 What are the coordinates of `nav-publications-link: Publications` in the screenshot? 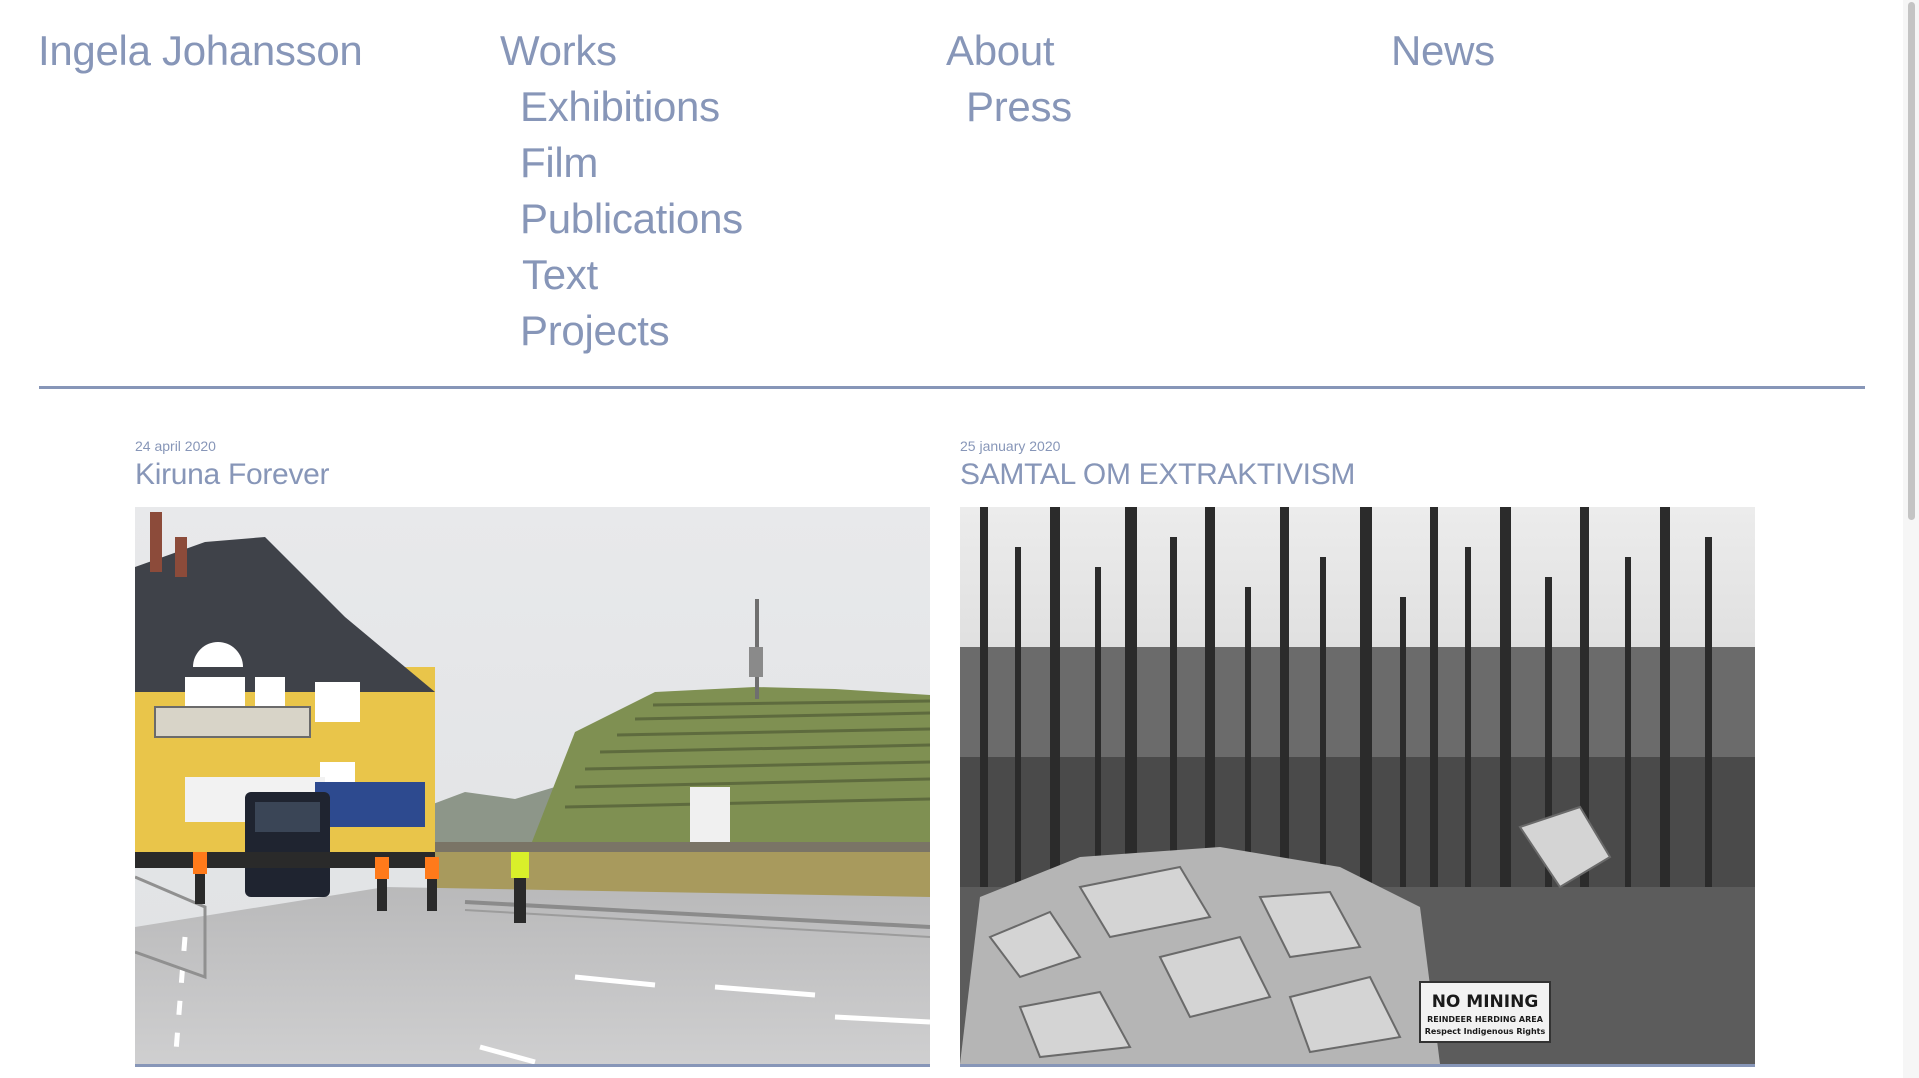 It's located at (631, 219).